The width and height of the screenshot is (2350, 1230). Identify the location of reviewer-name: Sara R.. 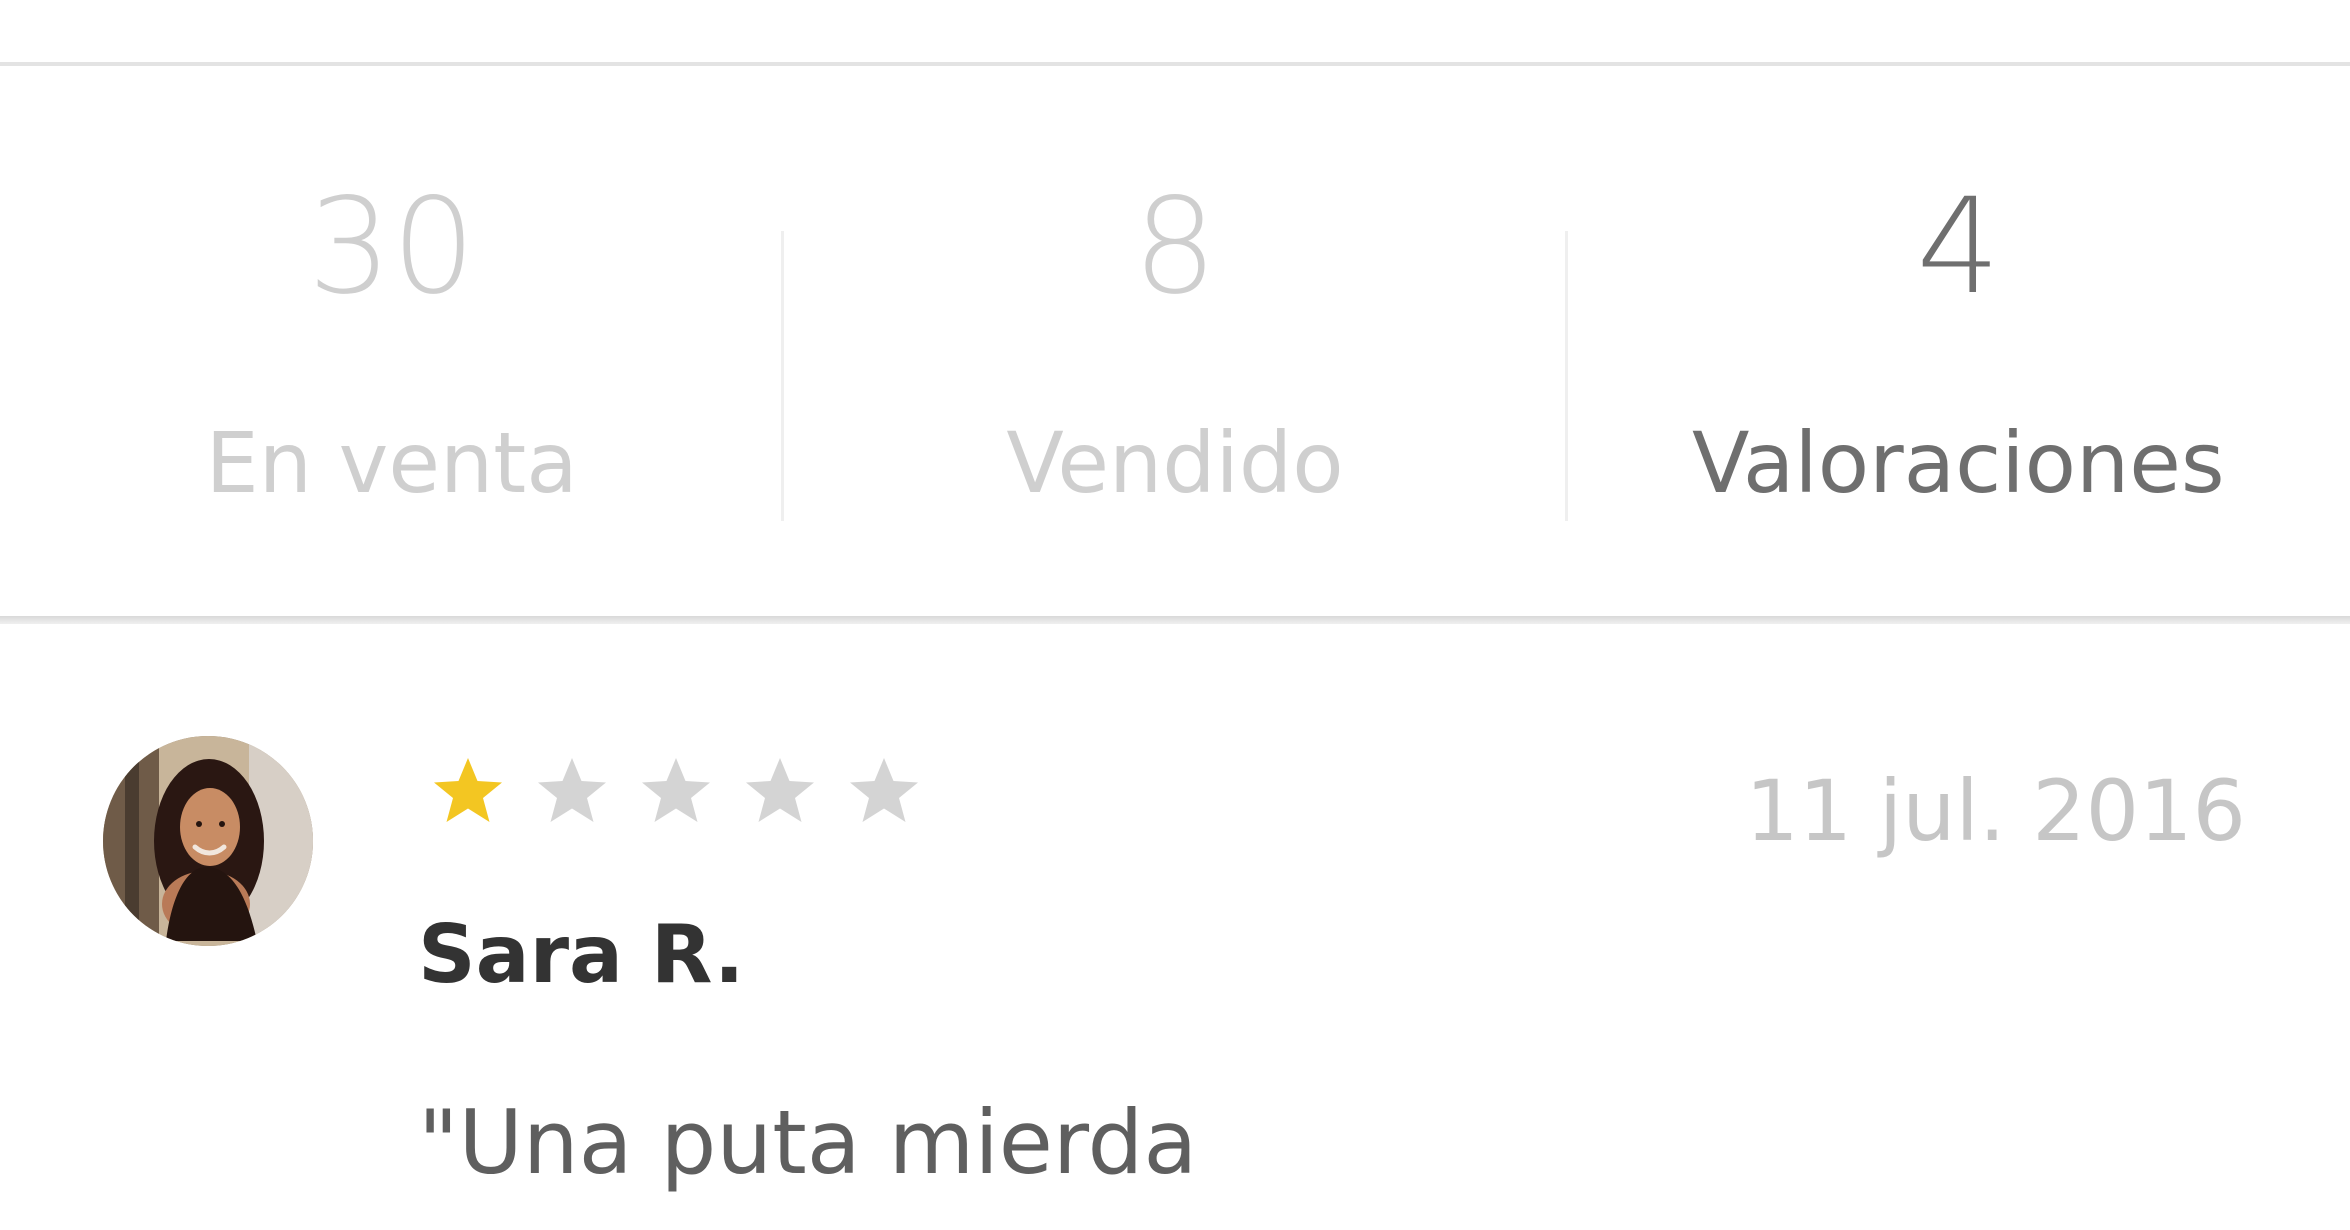
(581, 955).